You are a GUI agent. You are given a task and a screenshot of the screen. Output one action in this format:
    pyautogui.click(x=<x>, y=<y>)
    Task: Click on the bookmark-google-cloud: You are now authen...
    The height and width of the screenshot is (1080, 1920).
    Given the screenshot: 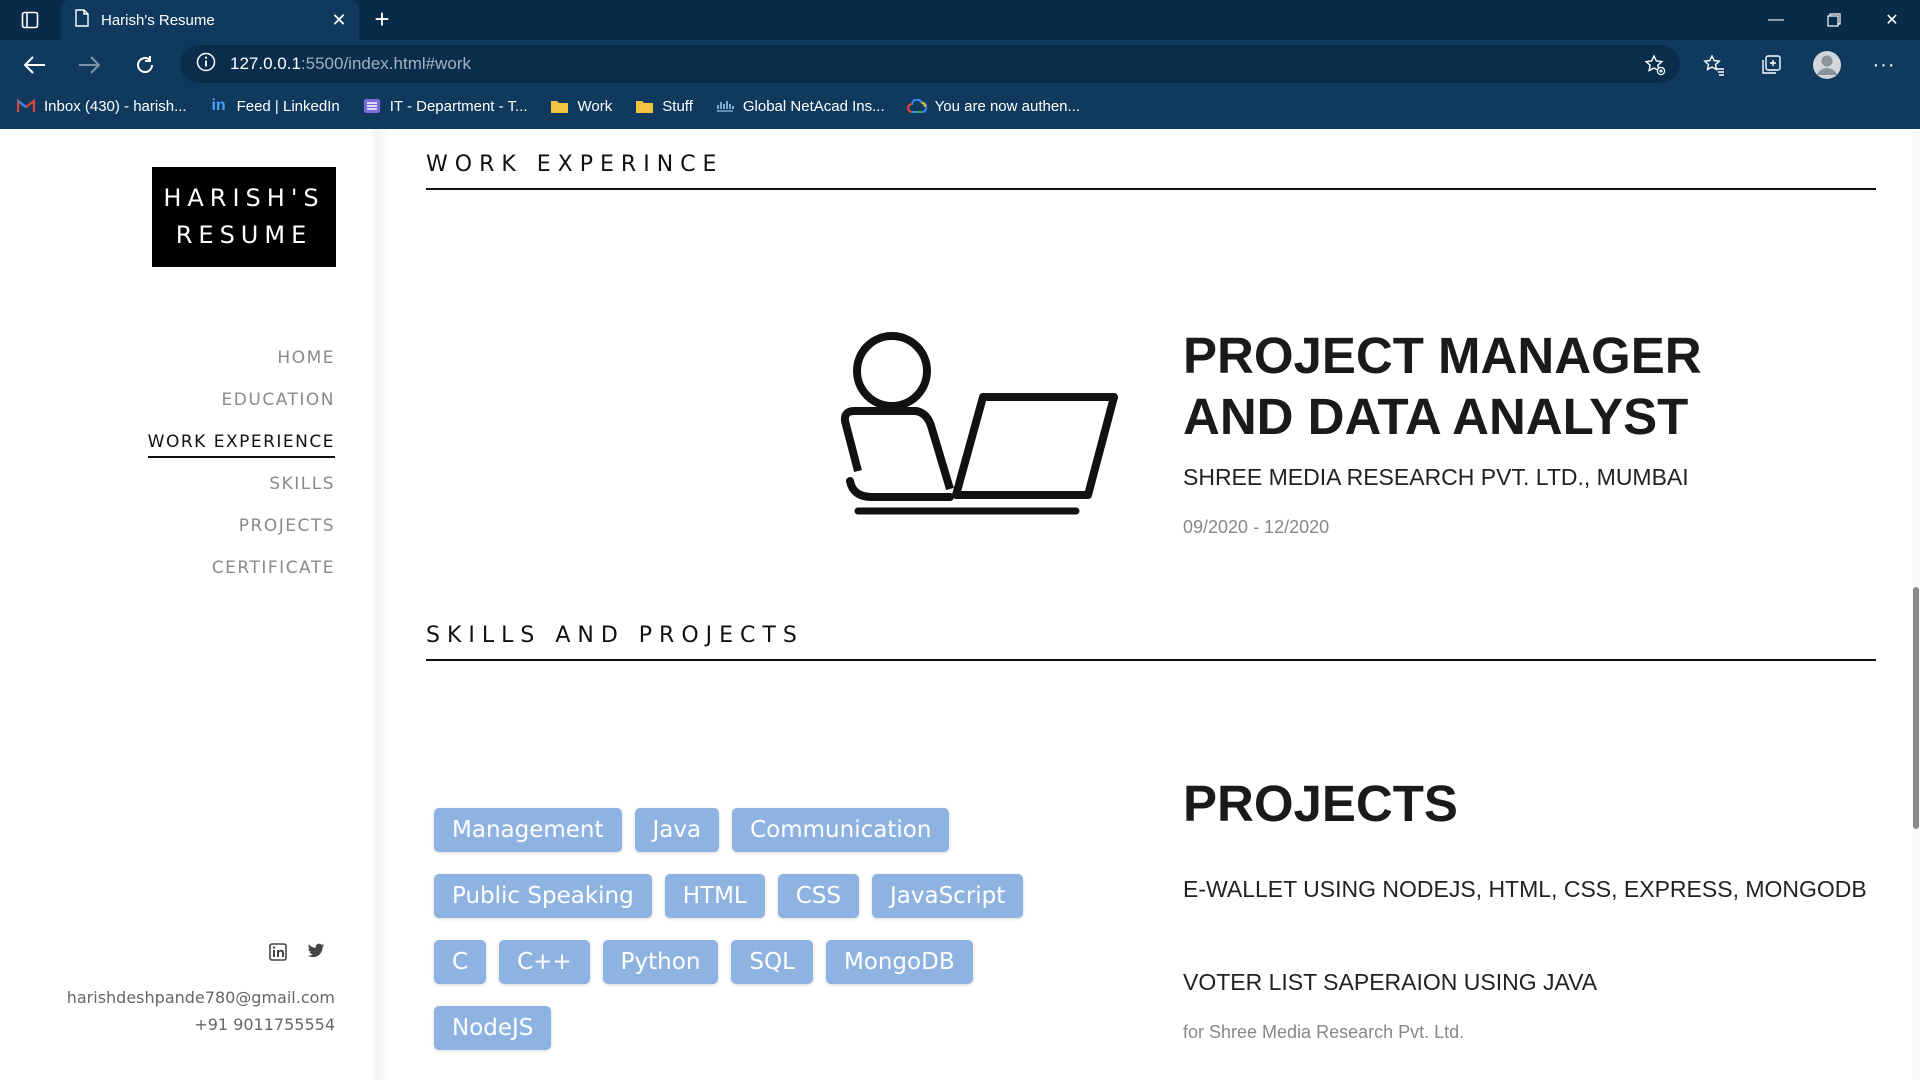 What is the action you would take?
    pyautogui.click(x=993, y=106)
    